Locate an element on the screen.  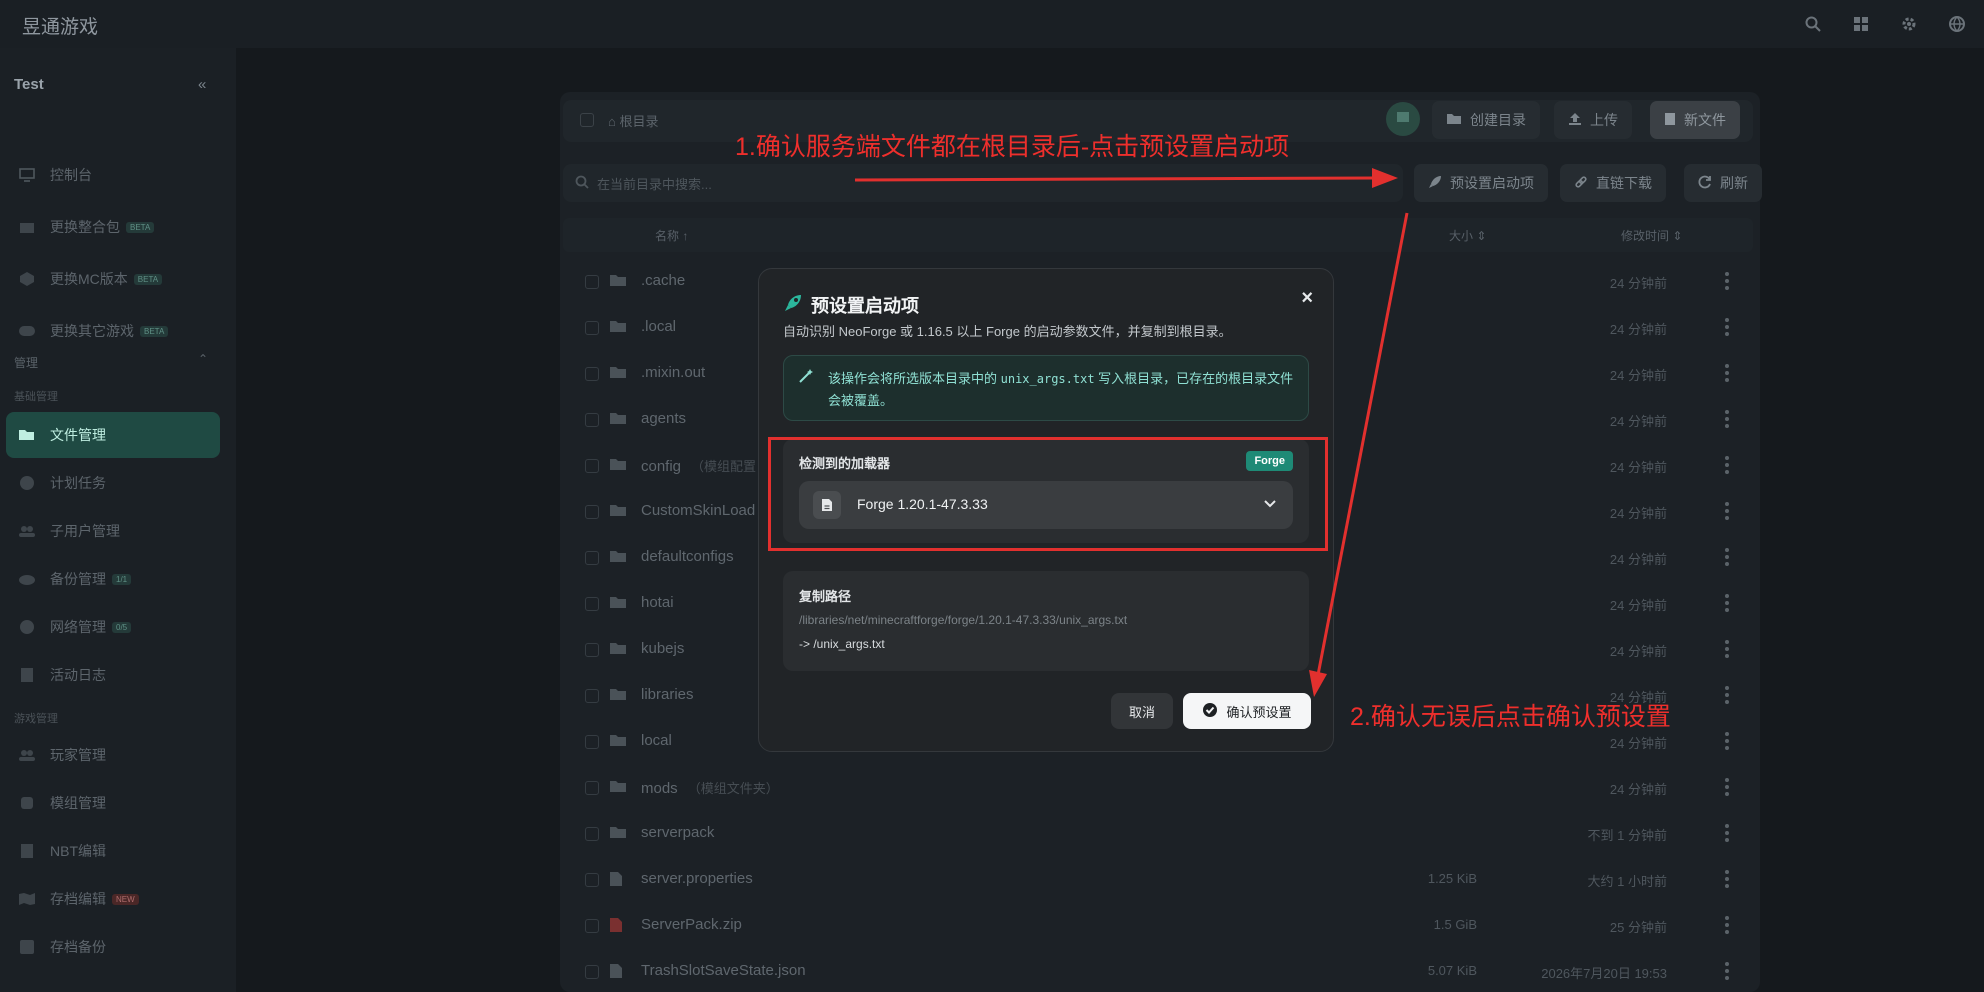
collapse-sidebar-icon: « is located at coordinates (202, 84).